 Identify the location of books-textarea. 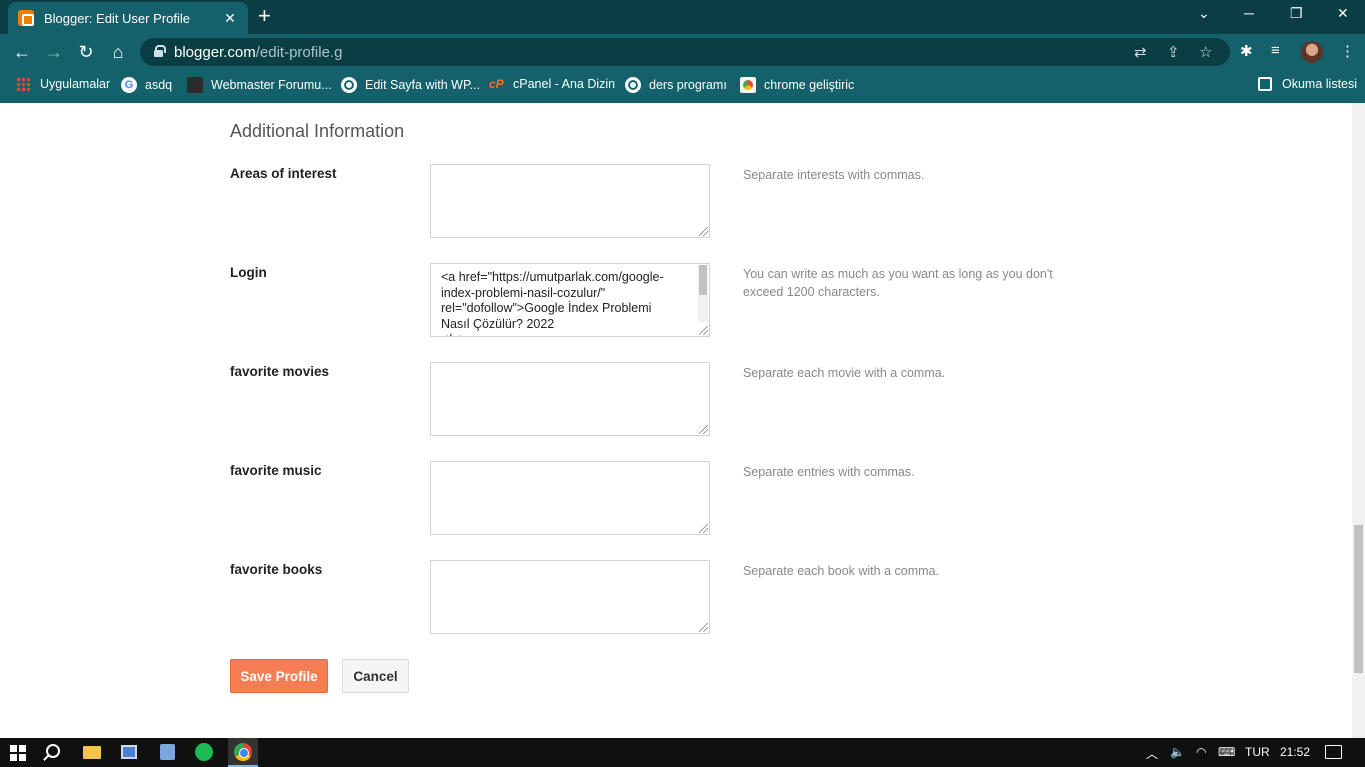
(570, 597).